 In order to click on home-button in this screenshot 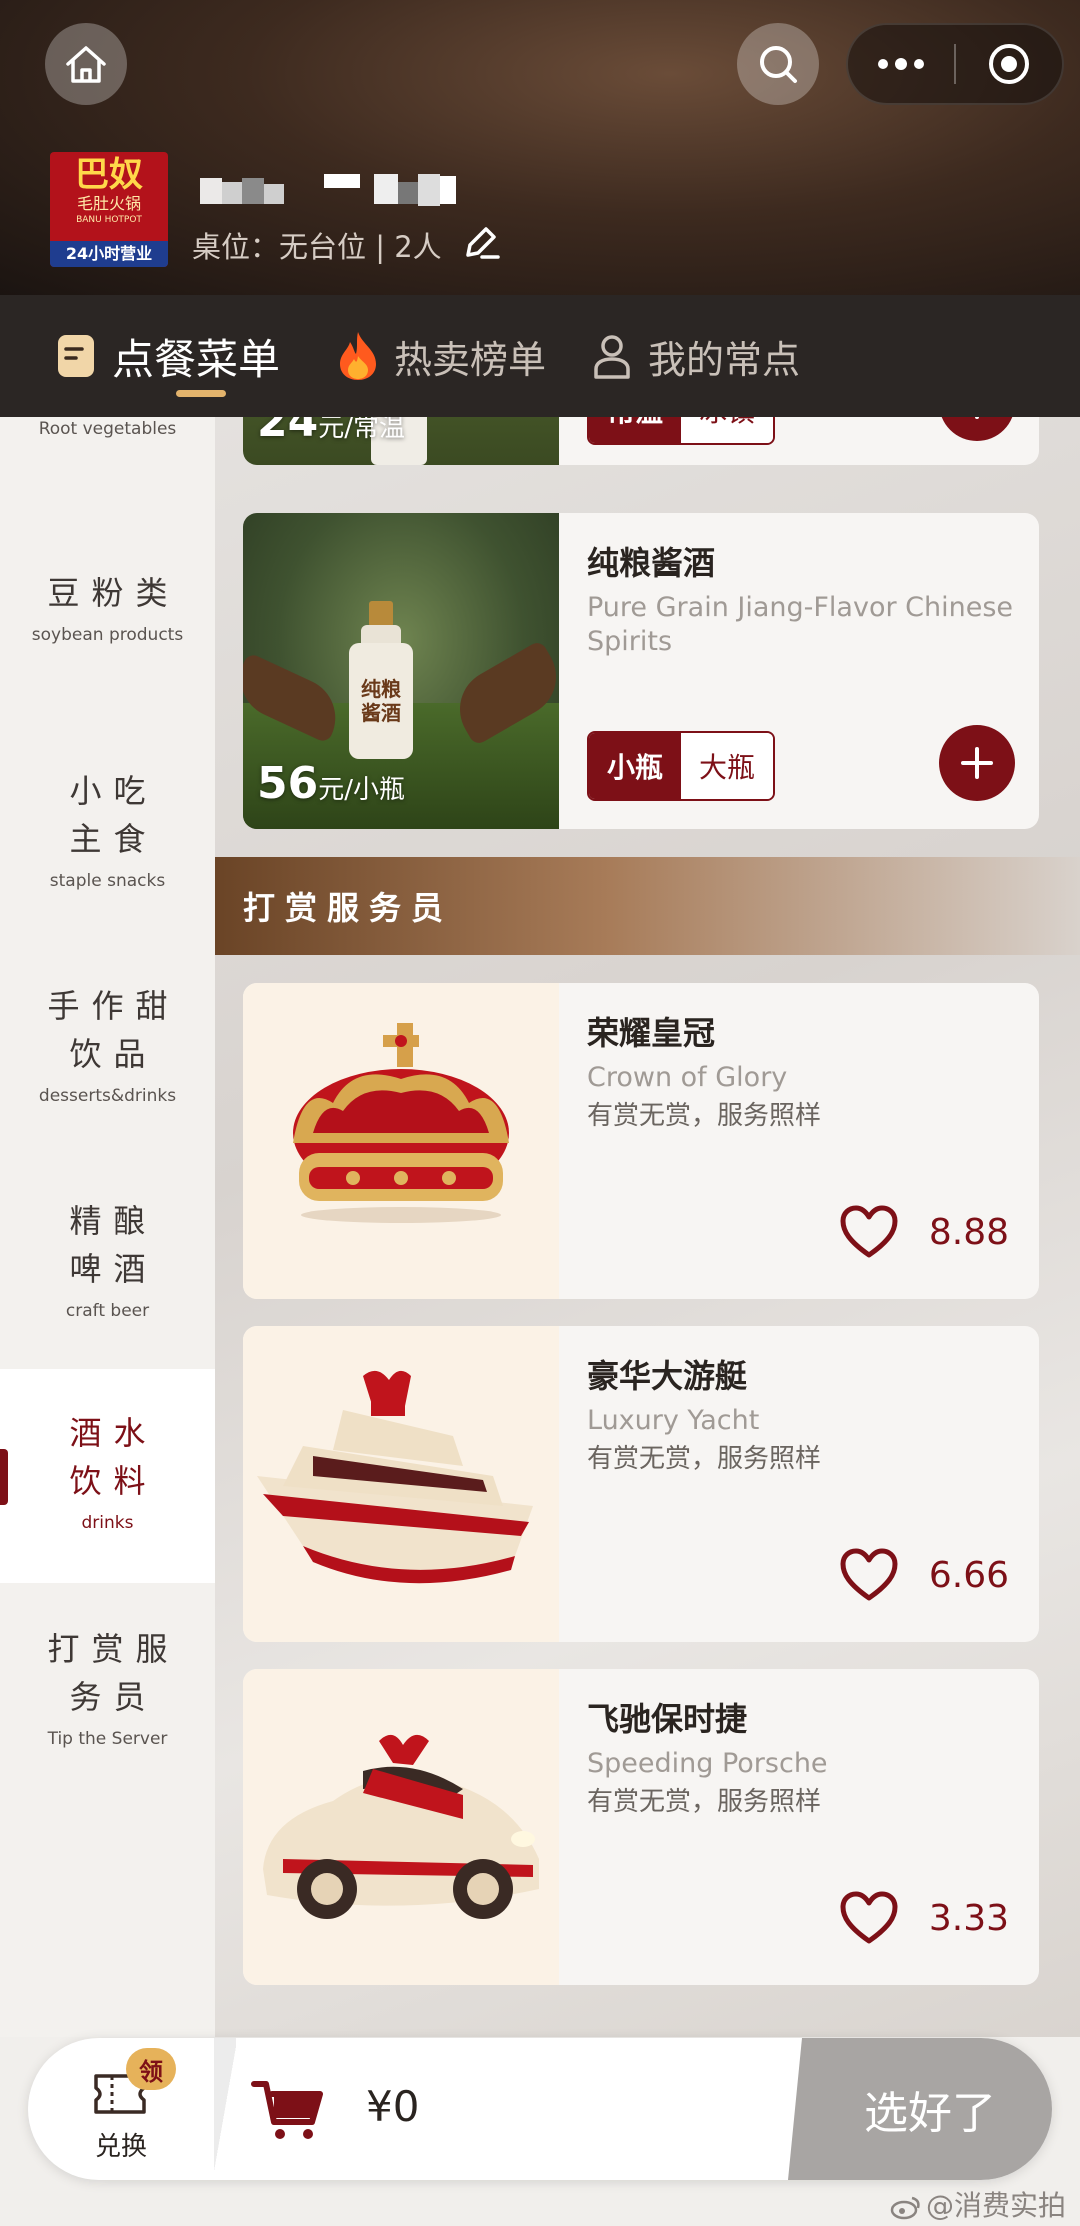, I will do `click(86, 64)`.